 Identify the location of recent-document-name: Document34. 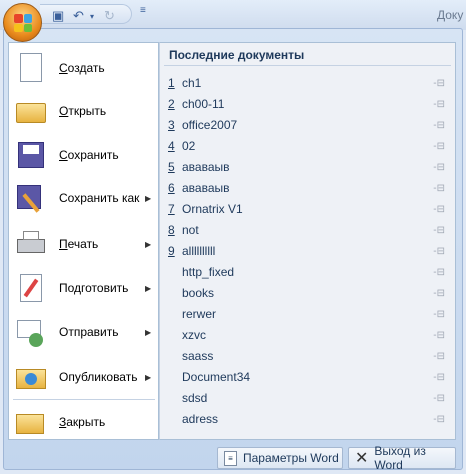
(216, 377).